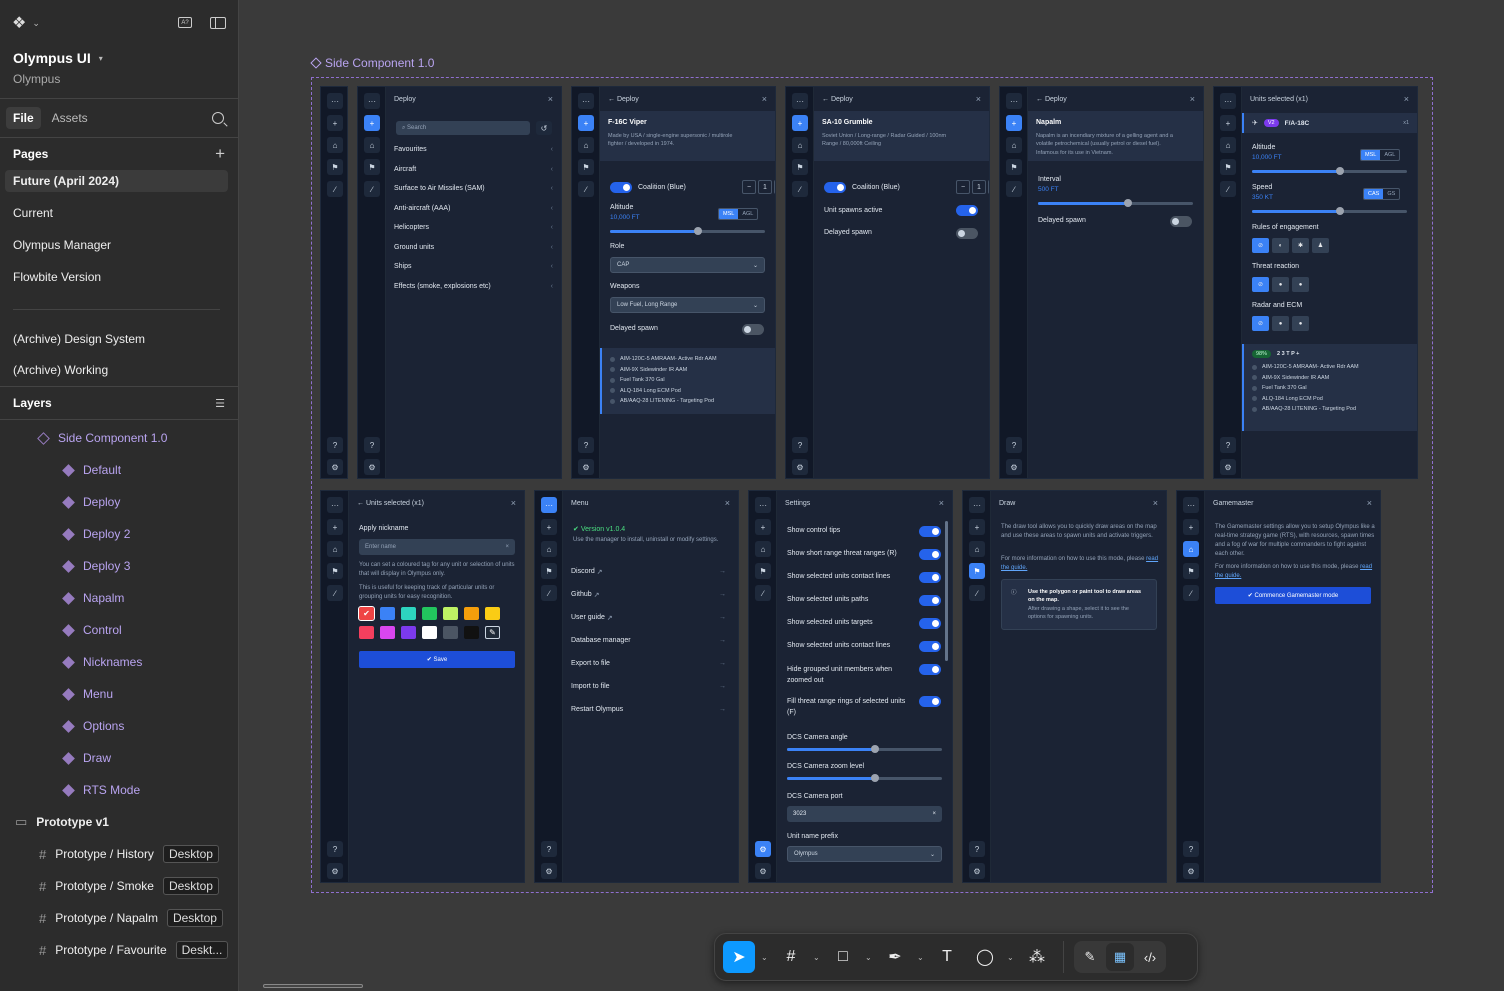 The image size is (1504, 991). What do you see at coordinates (1300, 323) in the screenshot?
I see `radar-free-icon: ●` at bounding box center [1300, 323].